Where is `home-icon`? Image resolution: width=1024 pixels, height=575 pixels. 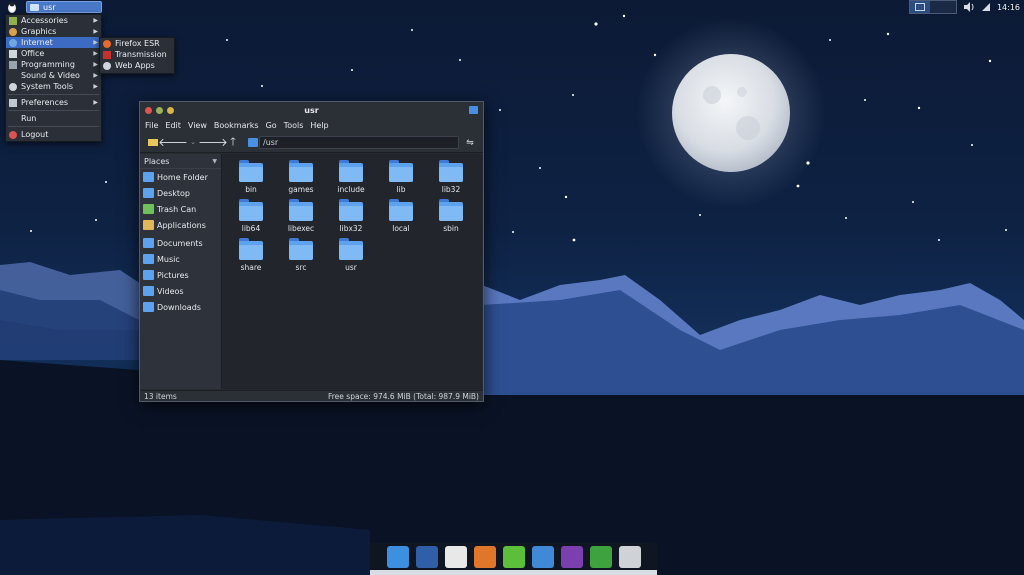 home-icon is located at coordinates (253, 142).